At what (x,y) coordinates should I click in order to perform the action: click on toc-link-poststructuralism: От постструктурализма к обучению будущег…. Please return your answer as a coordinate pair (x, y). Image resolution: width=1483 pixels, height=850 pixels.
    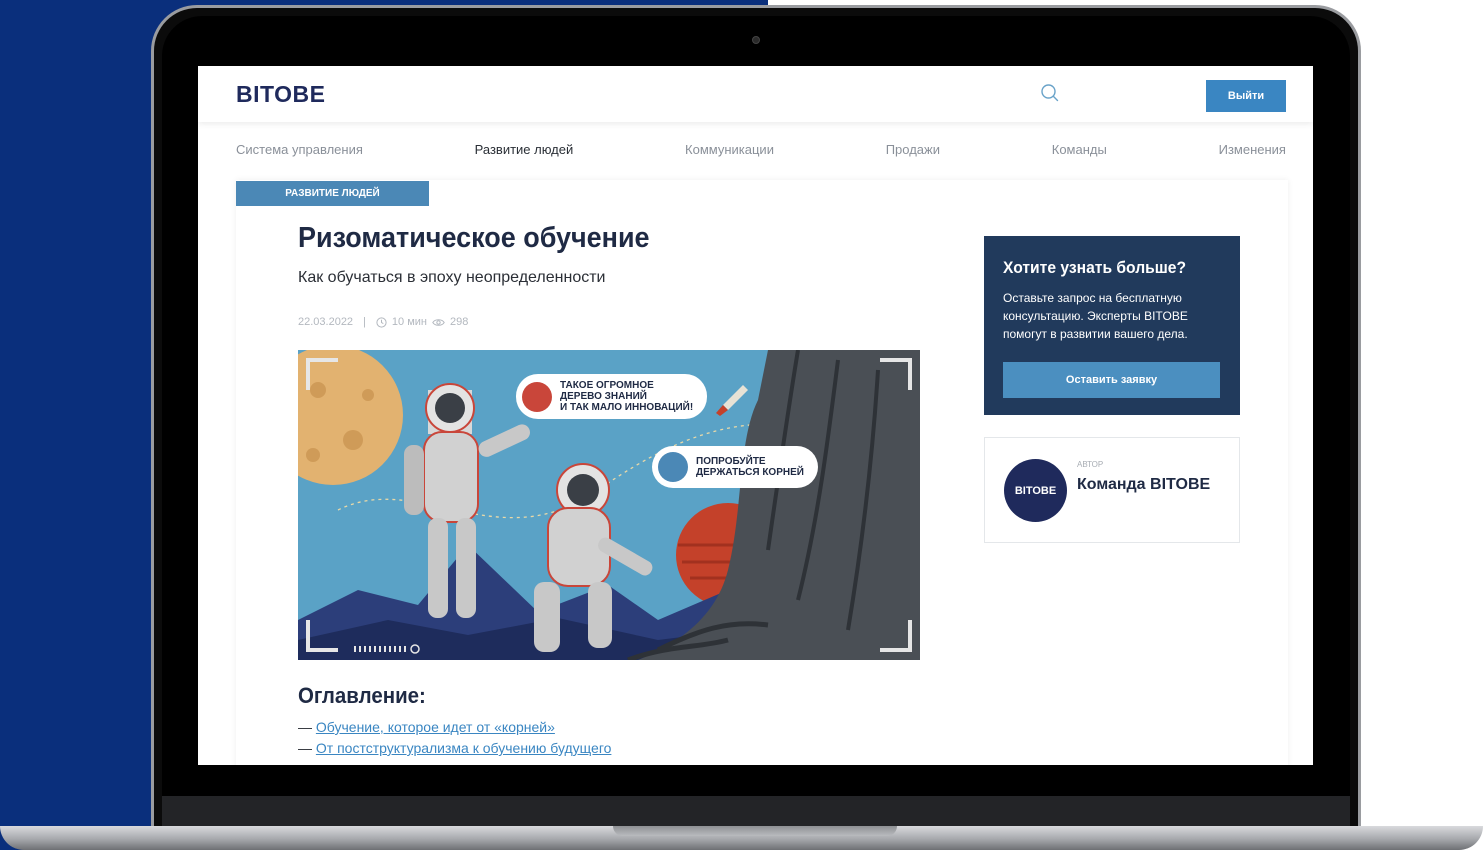
    Looking at the image, I should click on (464, 748).